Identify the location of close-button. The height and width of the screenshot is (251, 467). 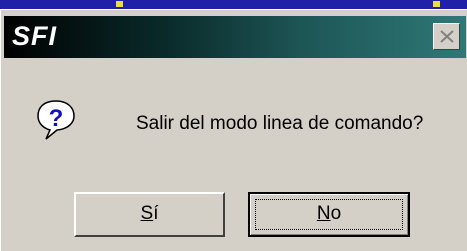
(446, 36).